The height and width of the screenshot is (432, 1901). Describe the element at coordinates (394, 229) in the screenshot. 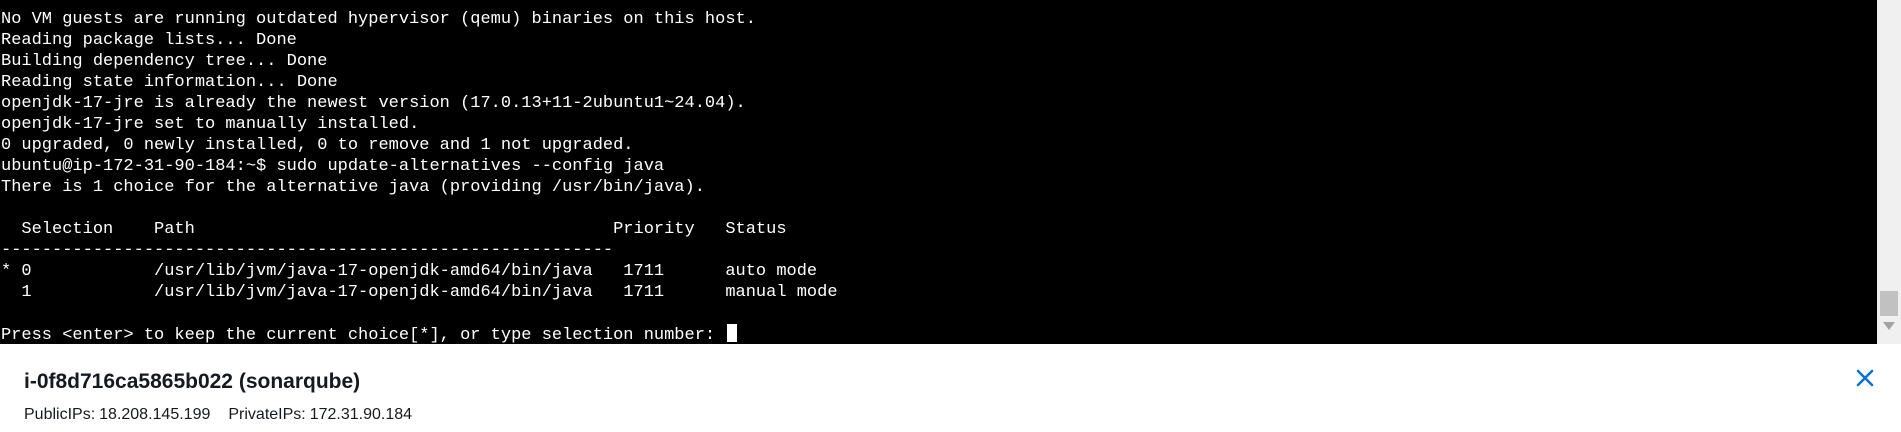

I see `alternatives-table-header: Selection Path Priority Status` at that location.